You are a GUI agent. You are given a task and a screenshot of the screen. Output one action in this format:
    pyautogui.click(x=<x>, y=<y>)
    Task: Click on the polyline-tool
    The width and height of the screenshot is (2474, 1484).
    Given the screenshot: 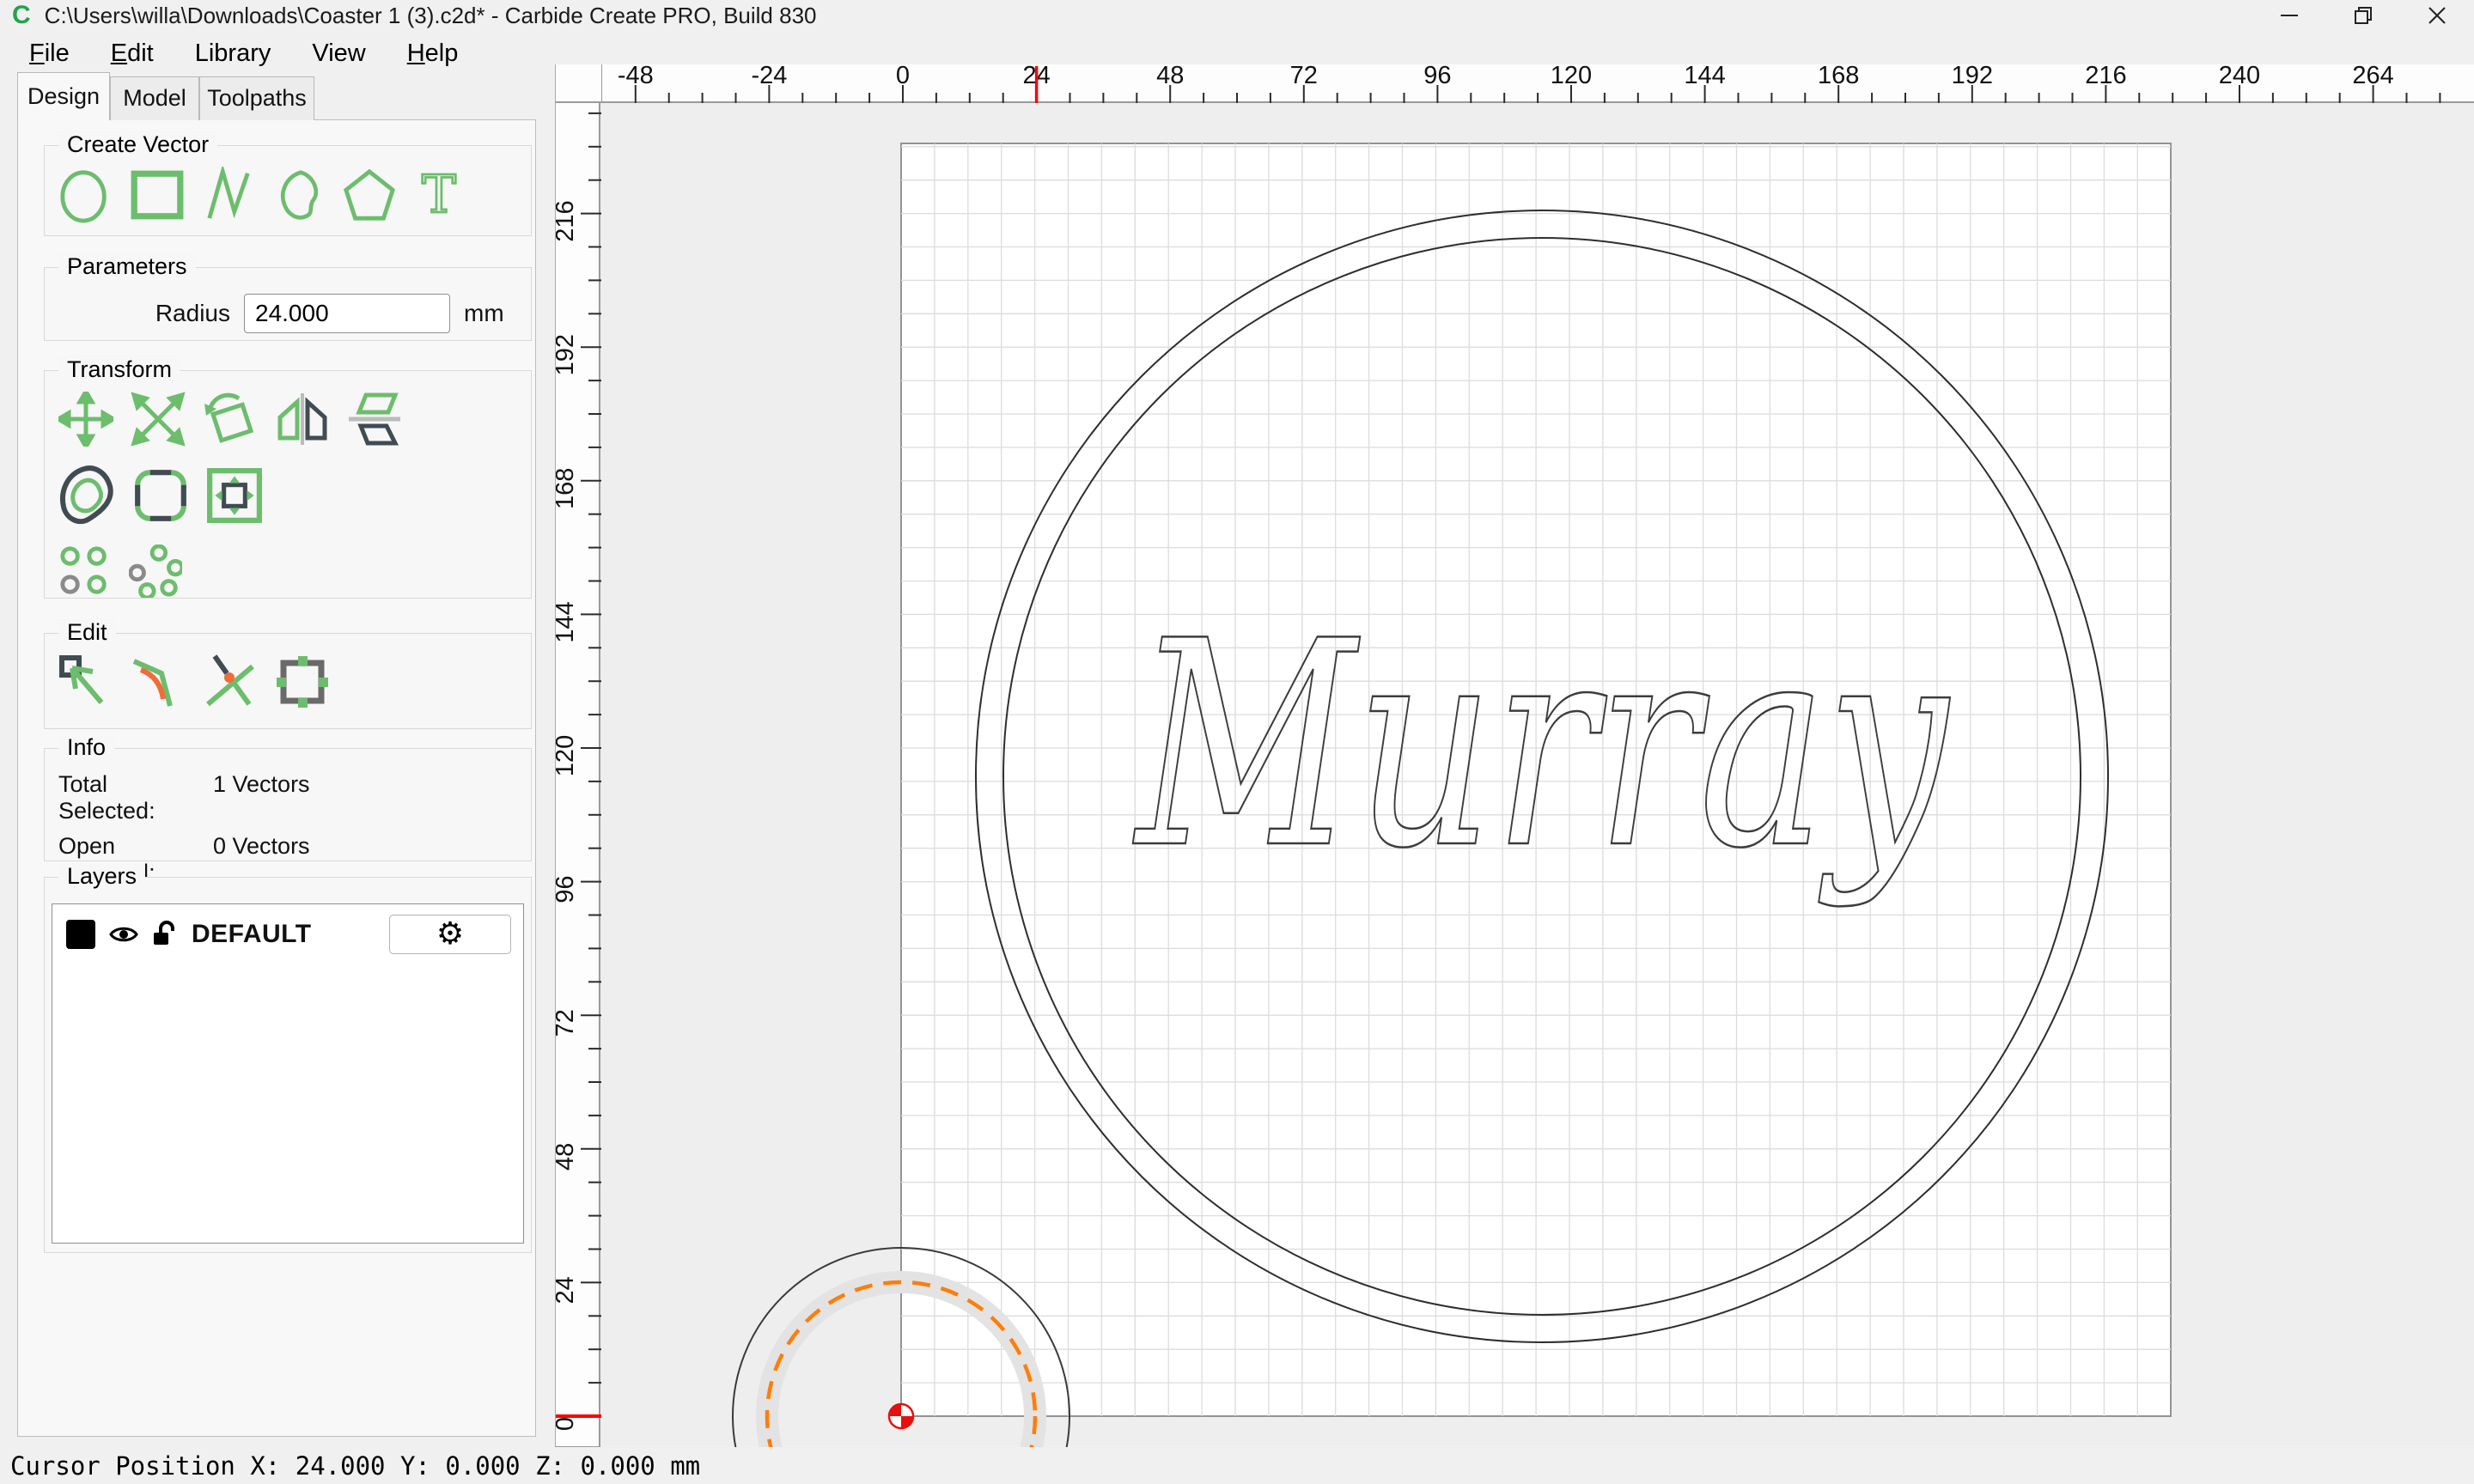 What is the action you would take?
    pyautogui.click(x=229, y=195)
    